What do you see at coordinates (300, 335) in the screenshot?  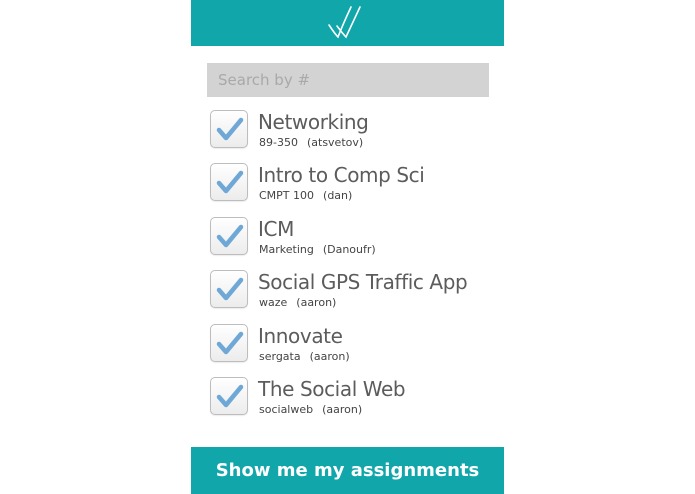 I see `course-title: Innovate` at bounding box center [300, 335].